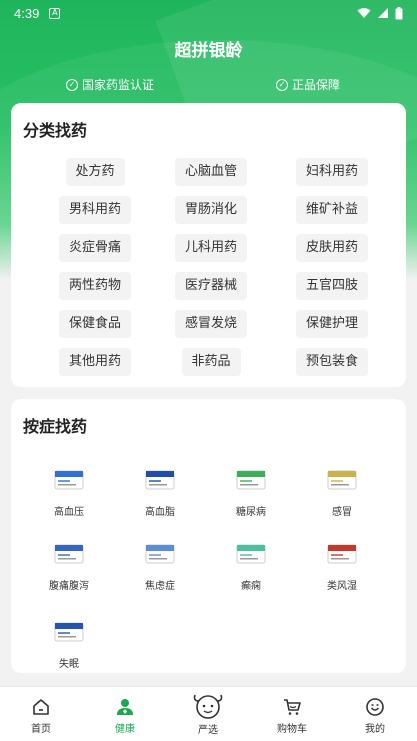 The height and width of the screenshot is (741, 417). I want to click on status-time: 4:39, so click(27, 13).